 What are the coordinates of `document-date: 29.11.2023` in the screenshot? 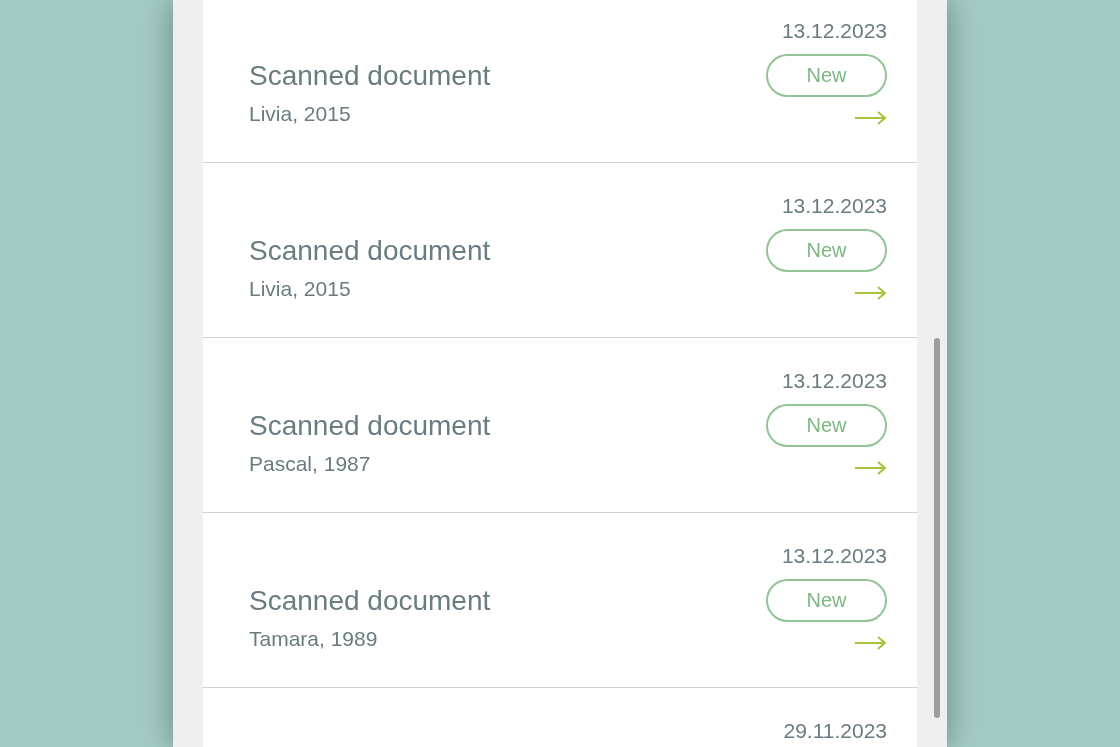 It's located at (835, 731).